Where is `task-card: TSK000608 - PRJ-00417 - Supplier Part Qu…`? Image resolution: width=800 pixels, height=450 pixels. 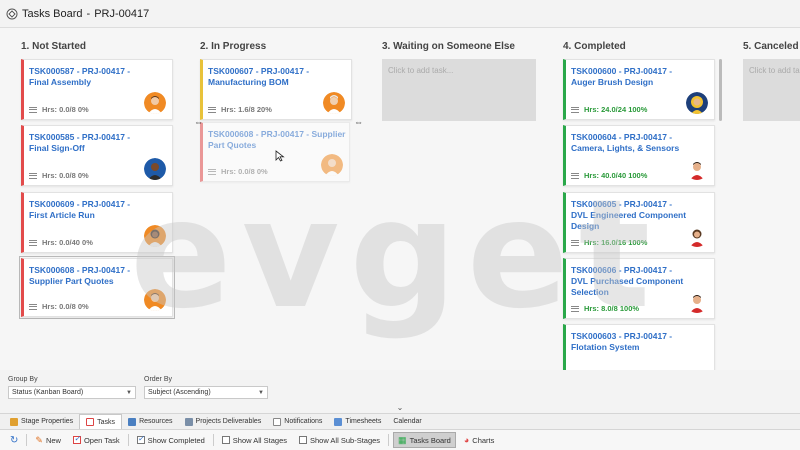 task-card: TSK000608 - PRJ-00417 - Supplier Part Qu… is located at coordinates (97, 287).